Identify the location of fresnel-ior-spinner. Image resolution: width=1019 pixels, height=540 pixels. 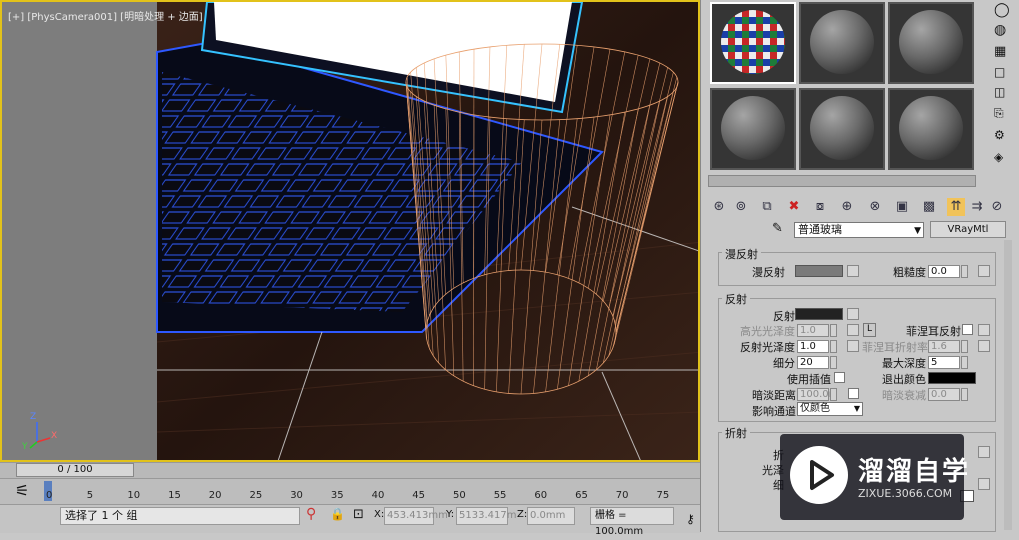
(964, 346).